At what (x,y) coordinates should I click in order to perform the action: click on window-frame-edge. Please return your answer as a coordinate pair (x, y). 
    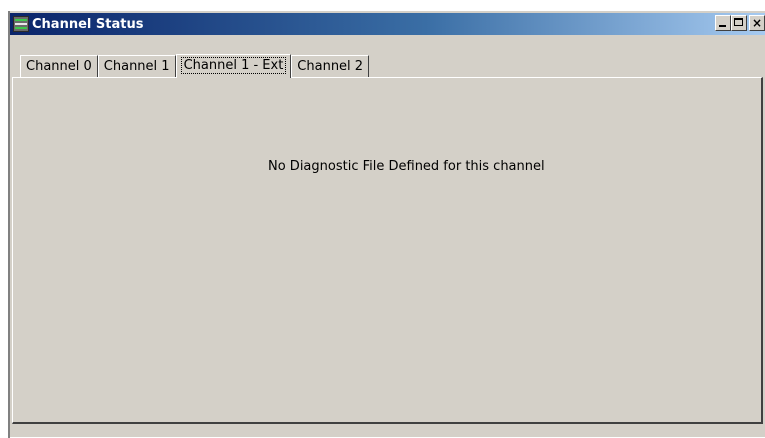
    Looking at the image, I should click on (9, 224).